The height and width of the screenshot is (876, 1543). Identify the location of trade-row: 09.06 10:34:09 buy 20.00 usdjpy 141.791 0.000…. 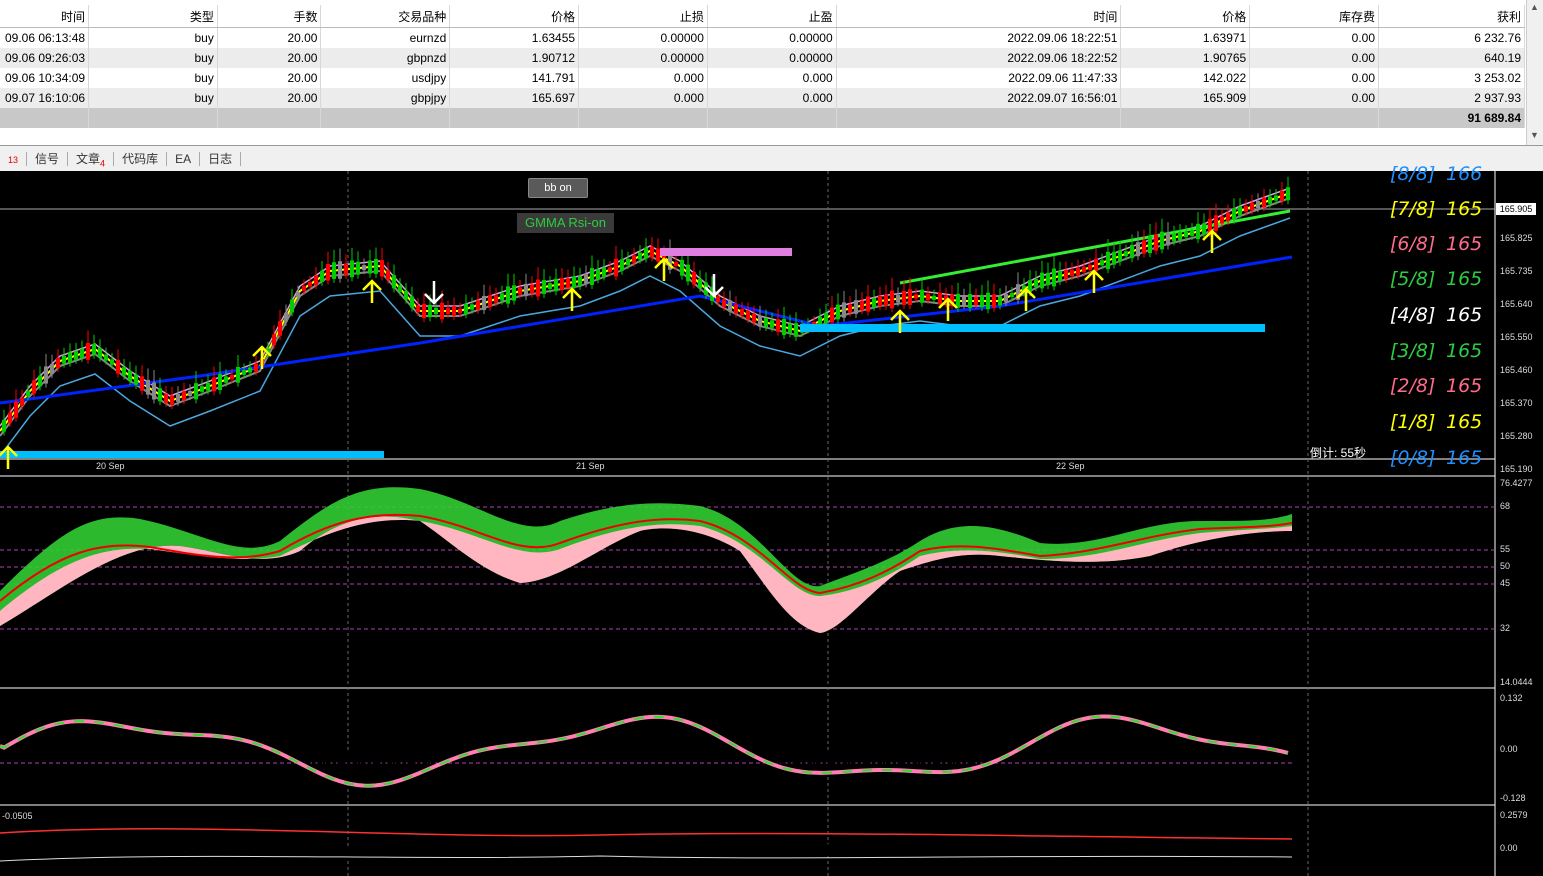
(762, 78).